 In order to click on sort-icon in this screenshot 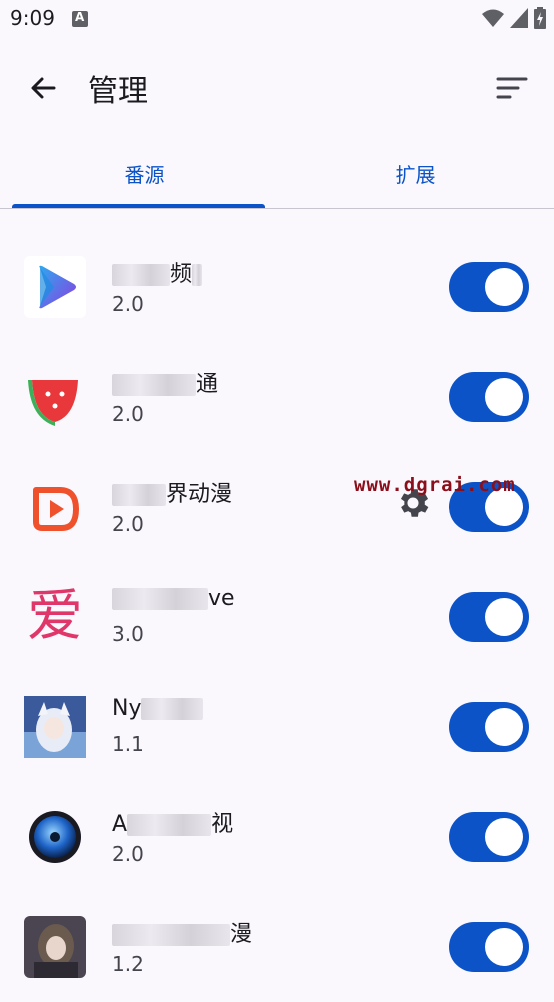, I will do `click(512, 88)`.